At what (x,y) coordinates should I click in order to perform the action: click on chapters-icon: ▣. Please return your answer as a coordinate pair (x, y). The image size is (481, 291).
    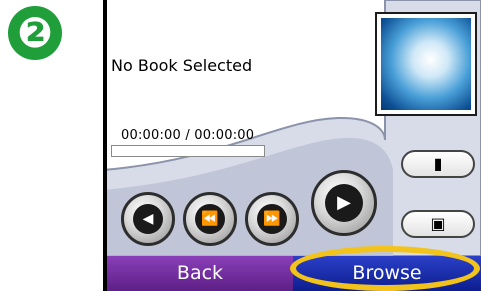
    Looking at the image, I should click on (438, 223).